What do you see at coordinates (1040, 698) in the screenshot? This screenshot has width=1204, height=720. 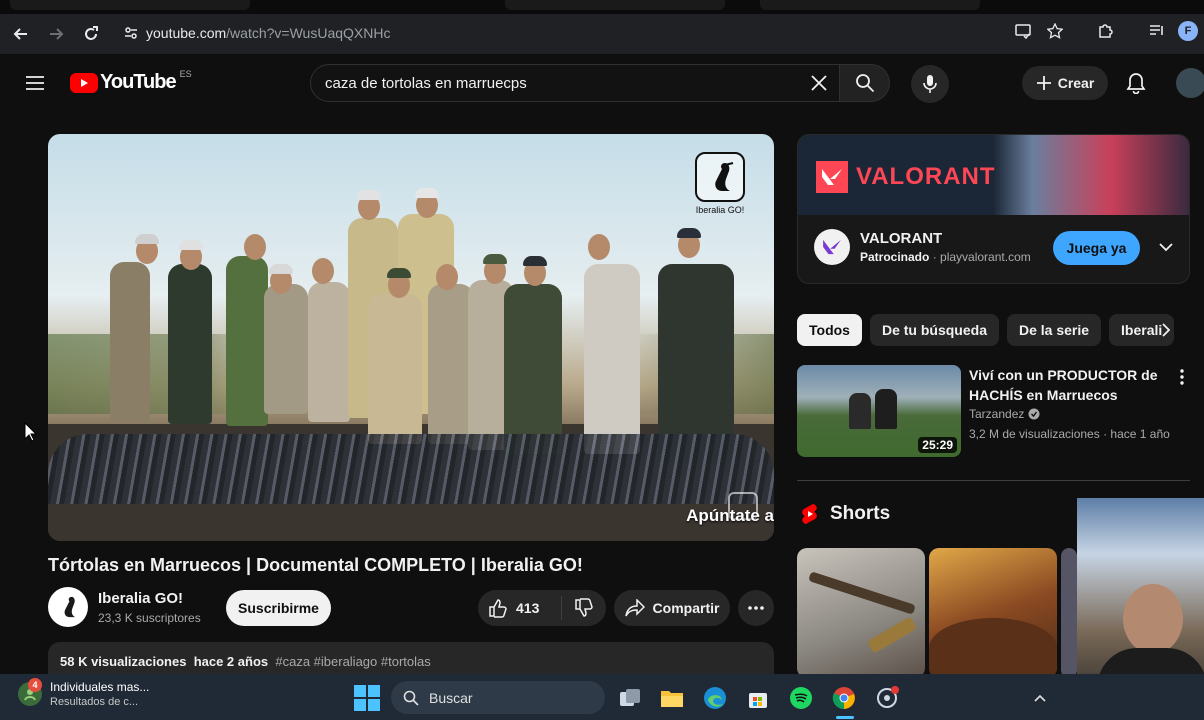 I see `show-hidden-icons-button` at bounding box center [1040, 698].